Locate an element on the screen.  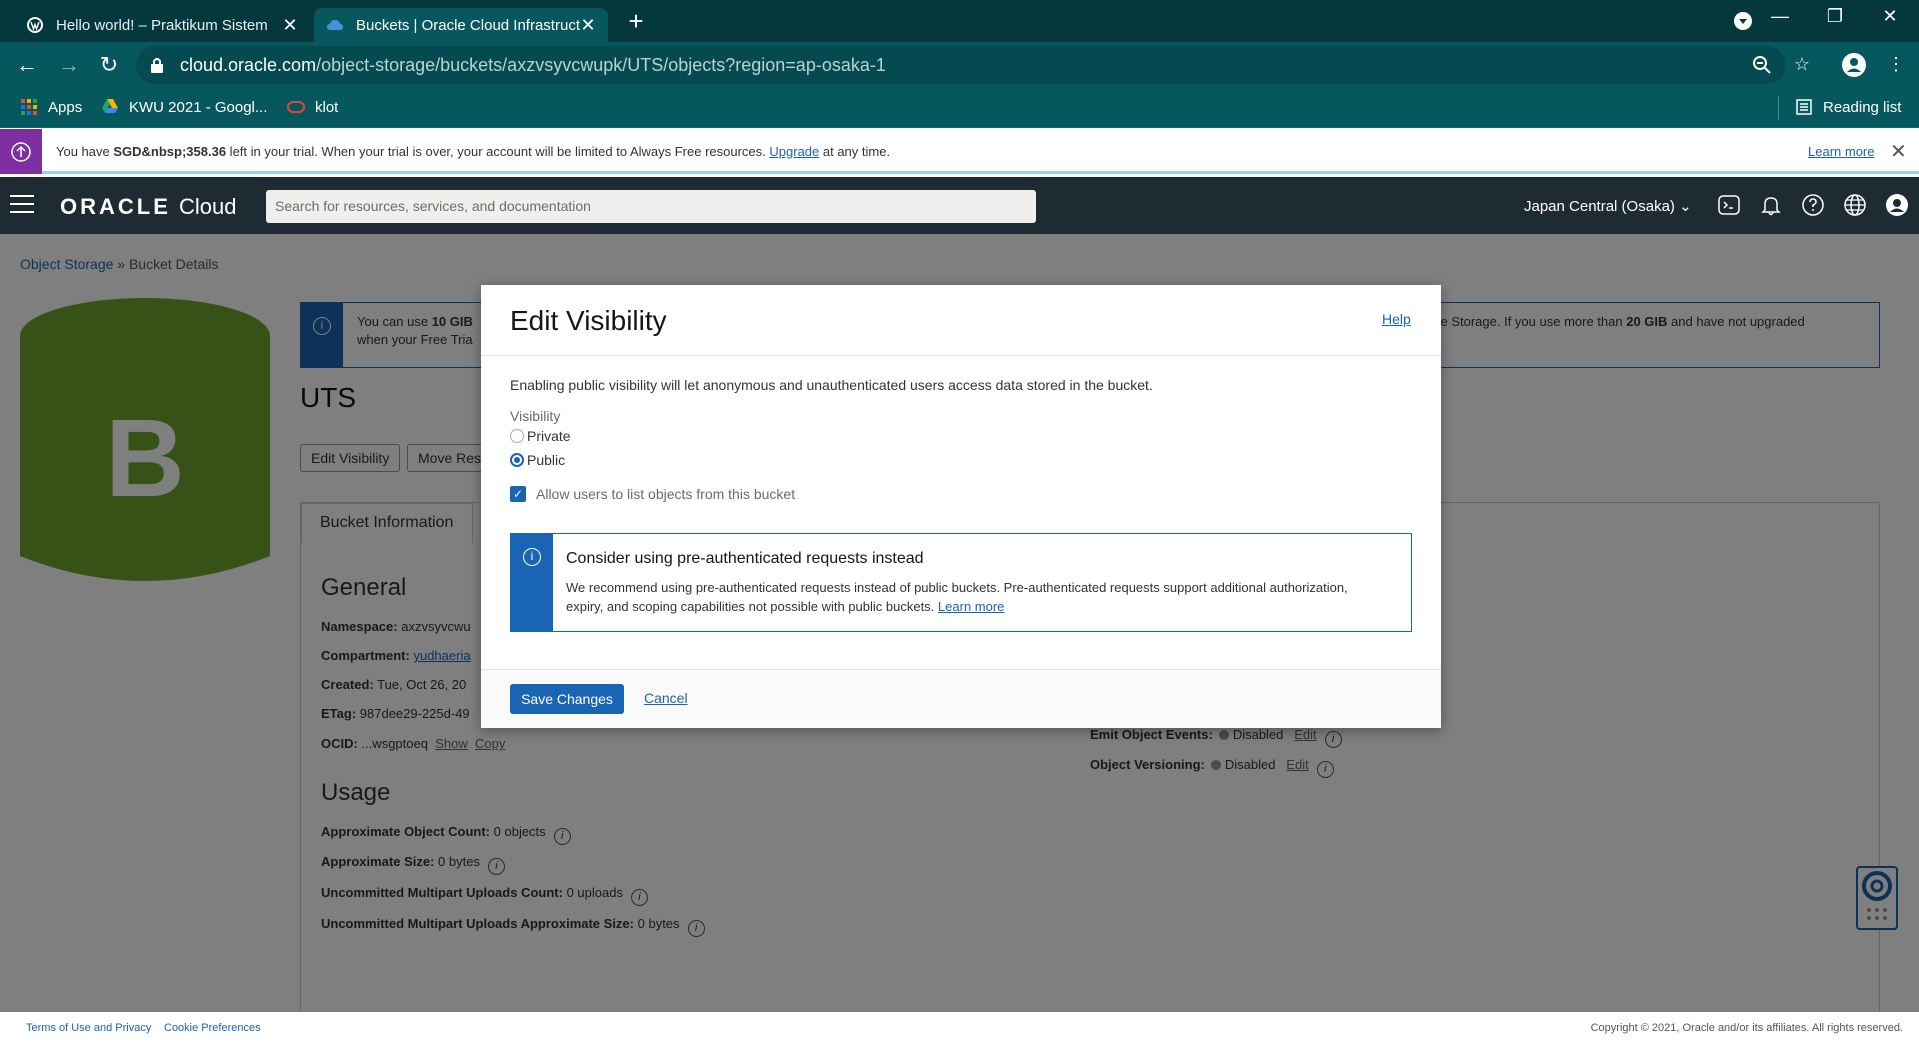
bookmark-label: klot is located at coordinates (327, 107).